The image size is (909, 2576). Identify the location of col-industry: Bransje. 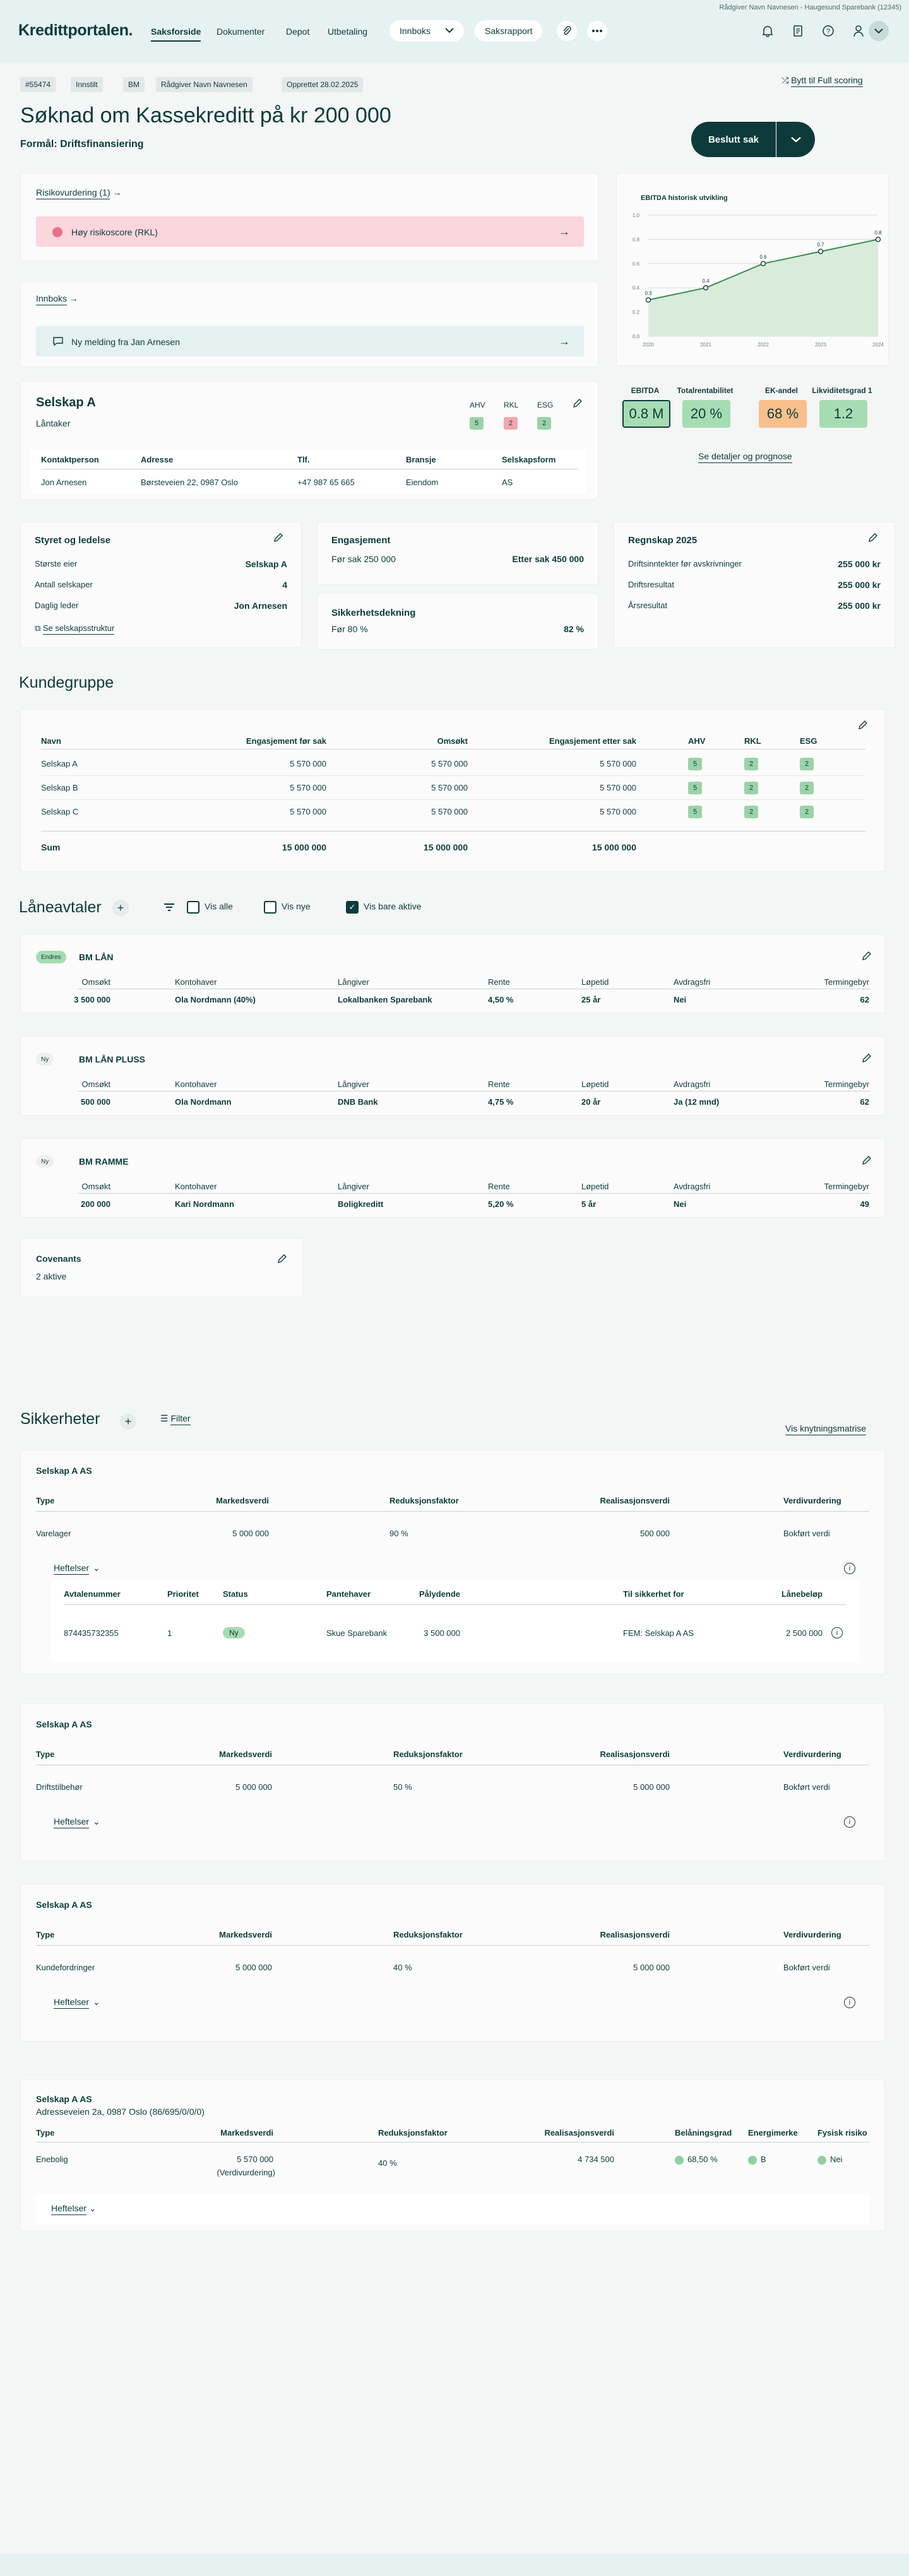
(421, 460).